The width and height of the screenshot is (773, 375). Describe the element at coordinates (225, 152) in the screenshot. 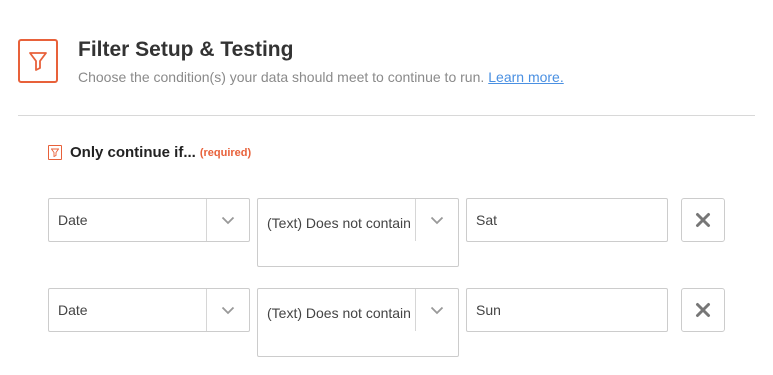

I see `required-tag: (required)` at that location.